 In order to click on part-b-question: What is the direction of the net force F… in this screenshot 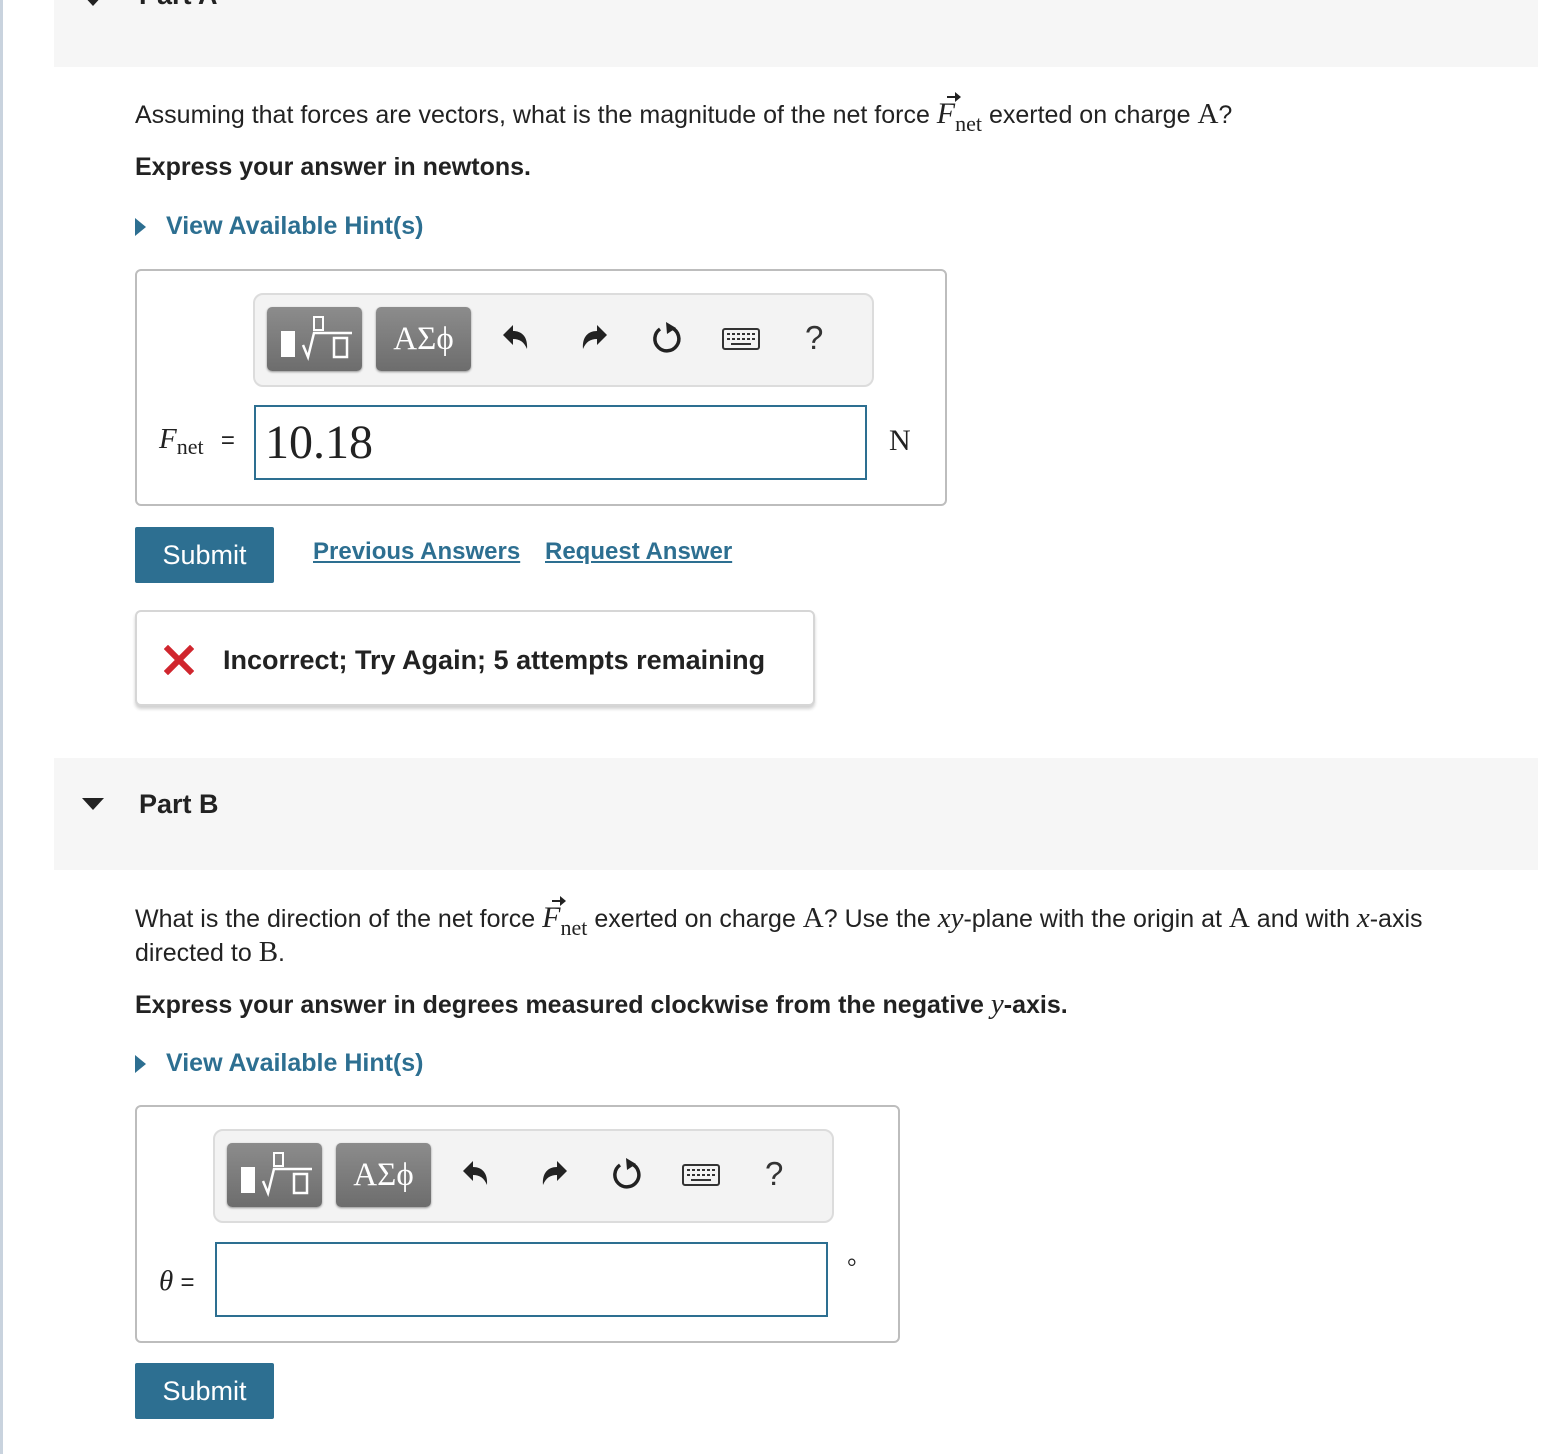, I will do `click(779, 932)`.